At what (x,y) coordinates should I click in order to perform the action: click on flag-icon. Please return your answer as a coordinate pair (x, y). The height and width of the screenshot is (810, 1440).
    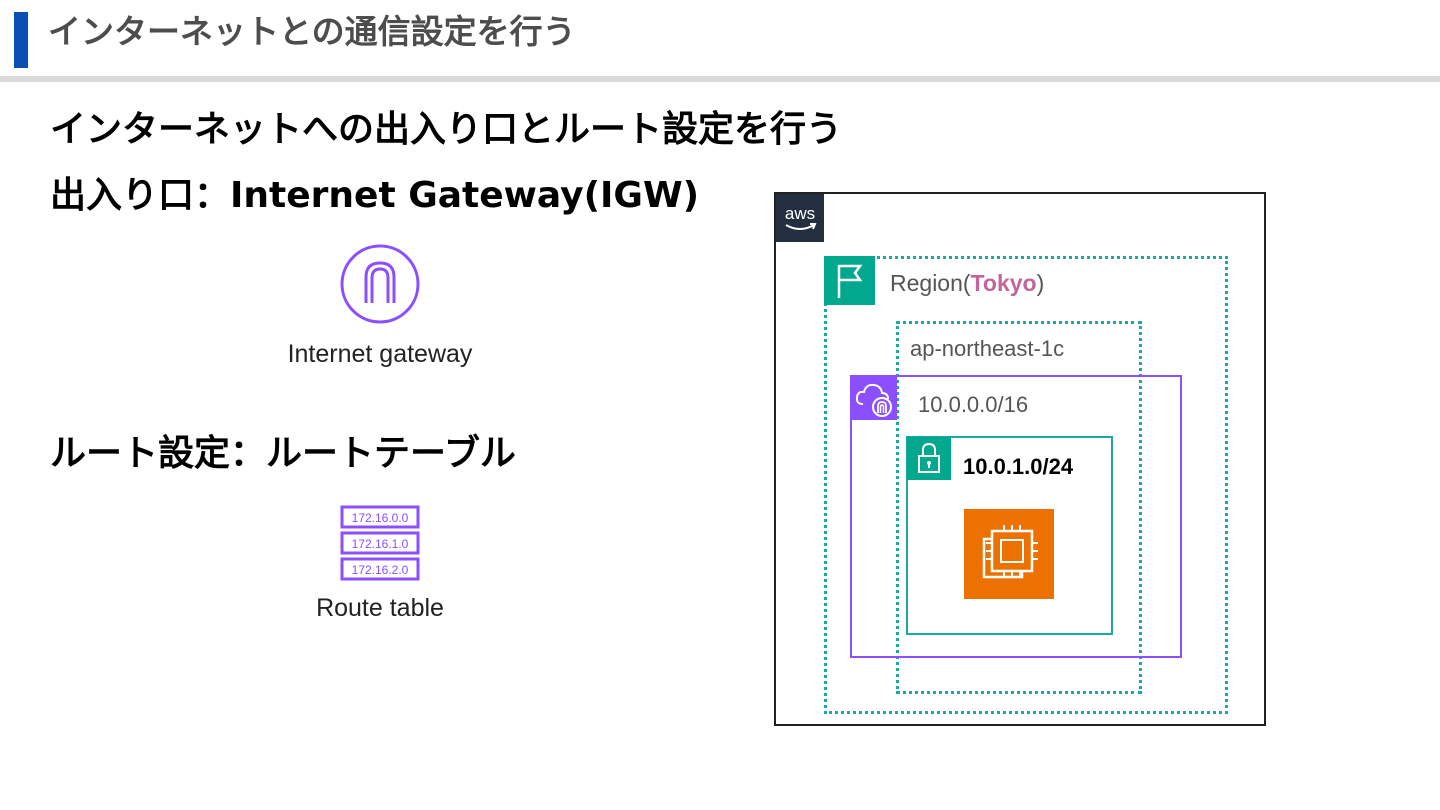
    Looking at the image, I should click on (850, 281).